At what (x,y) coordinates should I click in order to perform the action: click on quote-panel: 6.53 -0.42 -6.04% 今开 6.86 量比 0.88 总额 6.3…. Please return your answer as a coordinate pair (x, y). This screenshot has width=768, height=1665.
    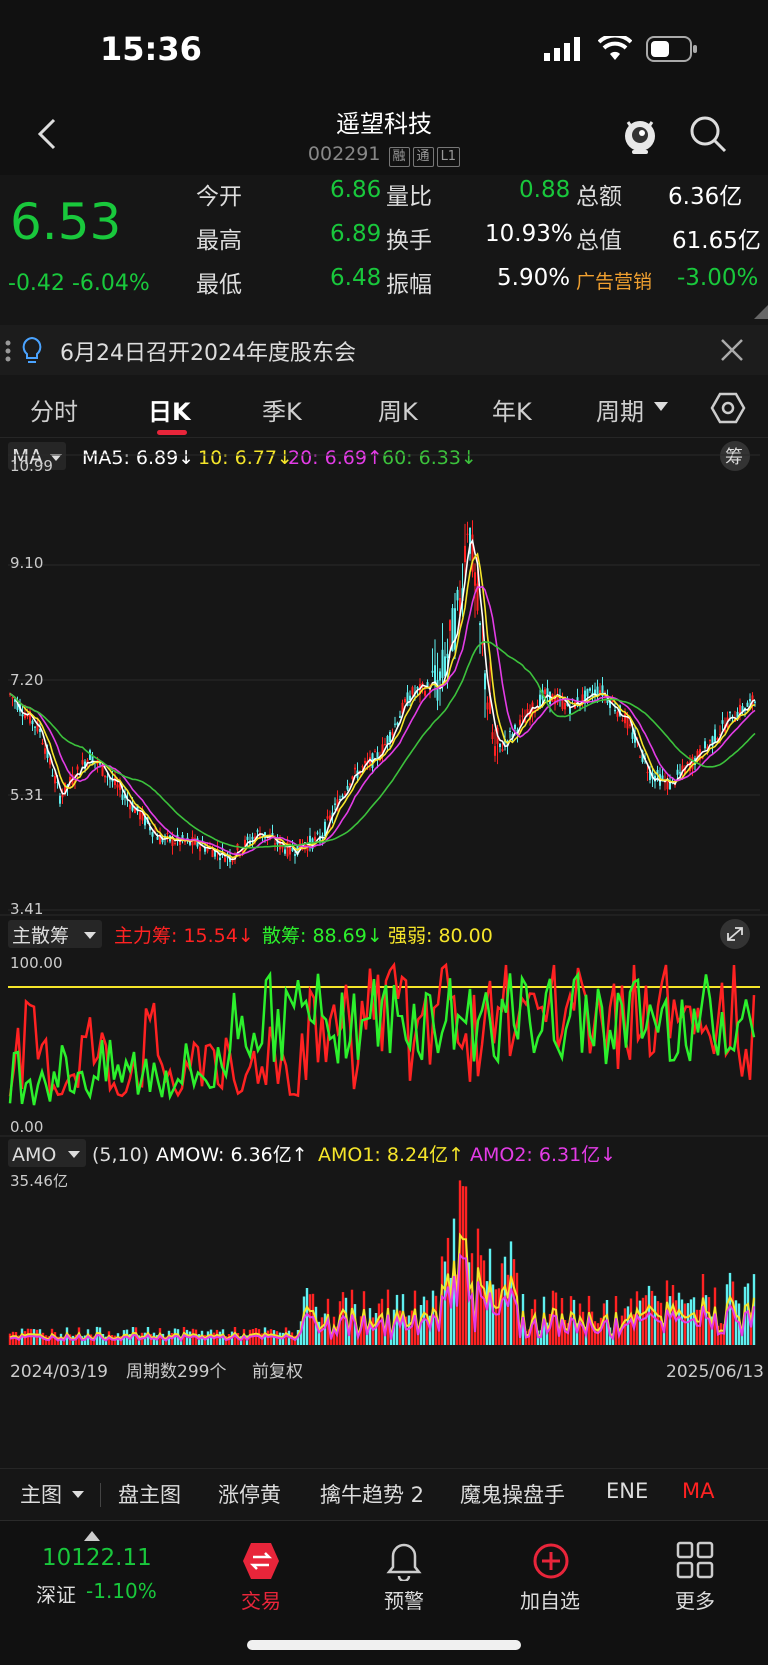
    Looking at the image, I should click on (384, 247).